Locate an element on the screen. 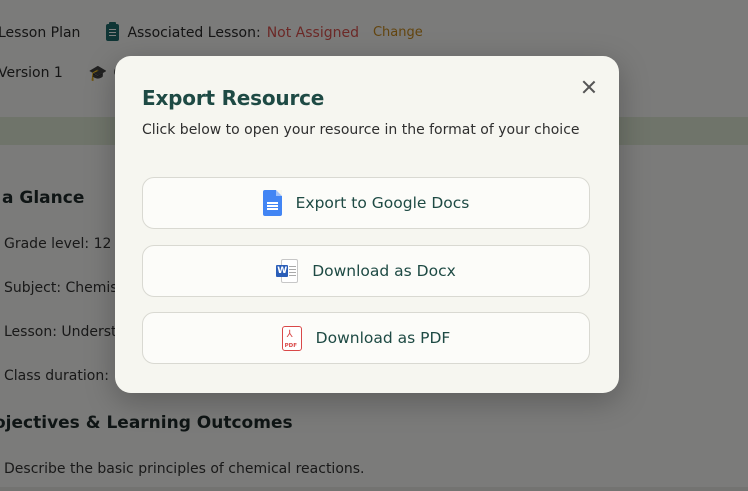 Image resolution: width=748 pixels, height=491 pixels. google-docs-icon is located at coordinates (272, 203).